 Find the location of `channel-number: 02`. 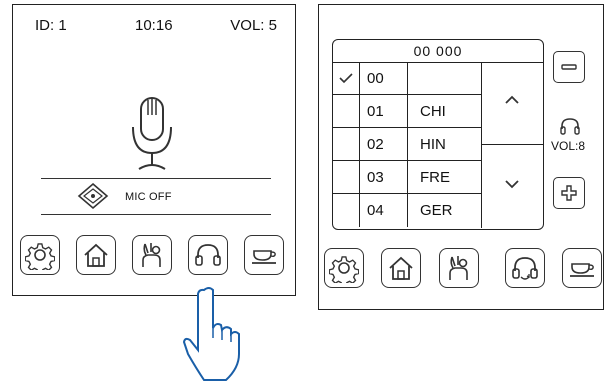

channel-number: 02 is located at coordinates (375, 144).